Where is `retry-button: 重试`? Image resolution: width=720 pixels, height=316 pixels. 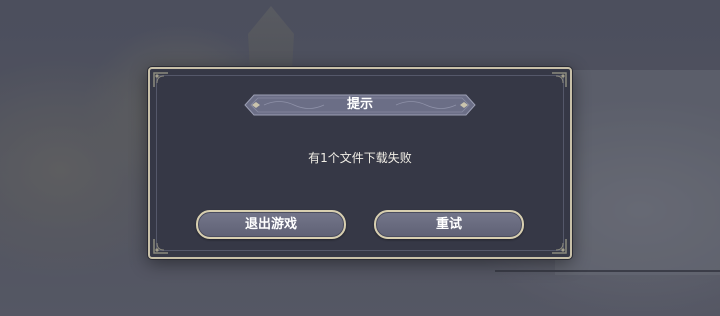
retry-button: 重试 is located at coordinates (449, 224).